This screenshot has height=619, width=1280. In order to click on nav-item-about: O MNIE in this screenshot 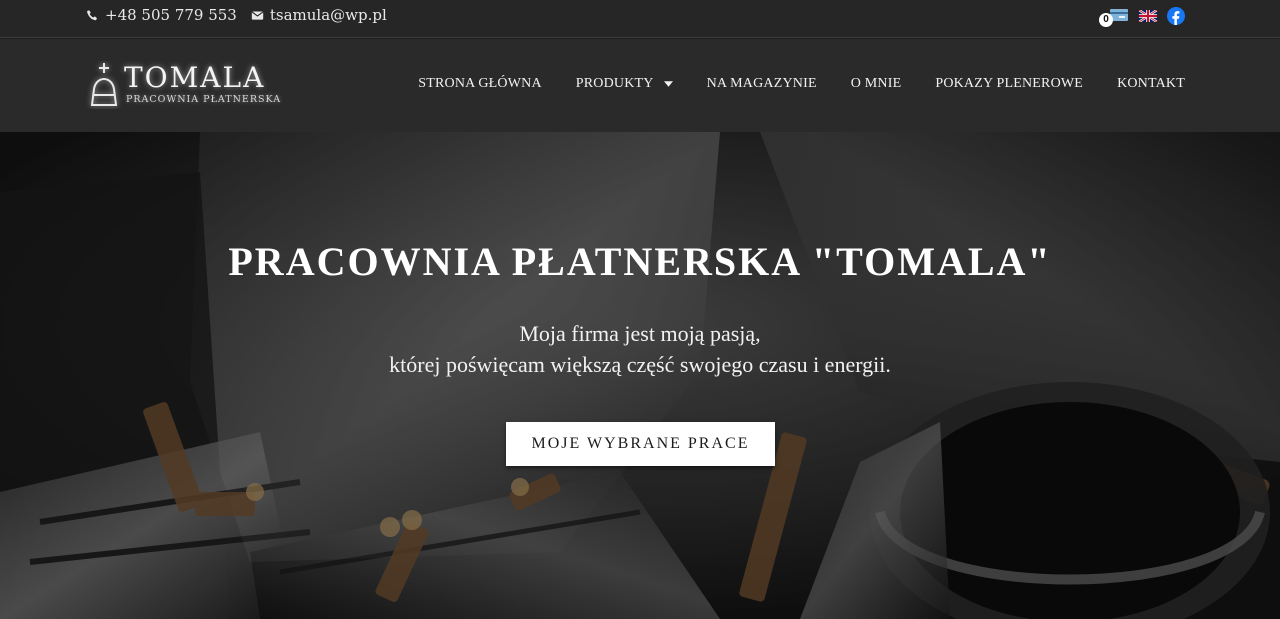, I will do `click(876, 84)`.